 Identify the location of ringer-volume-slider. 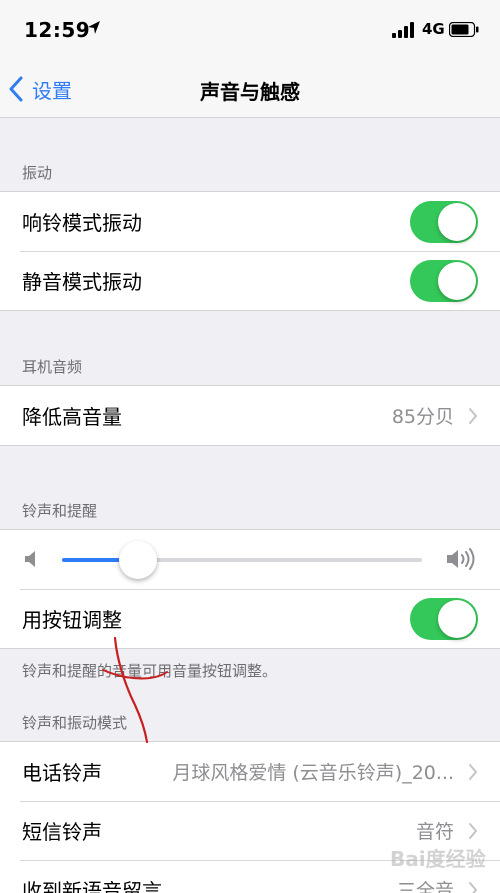
(242, 560).